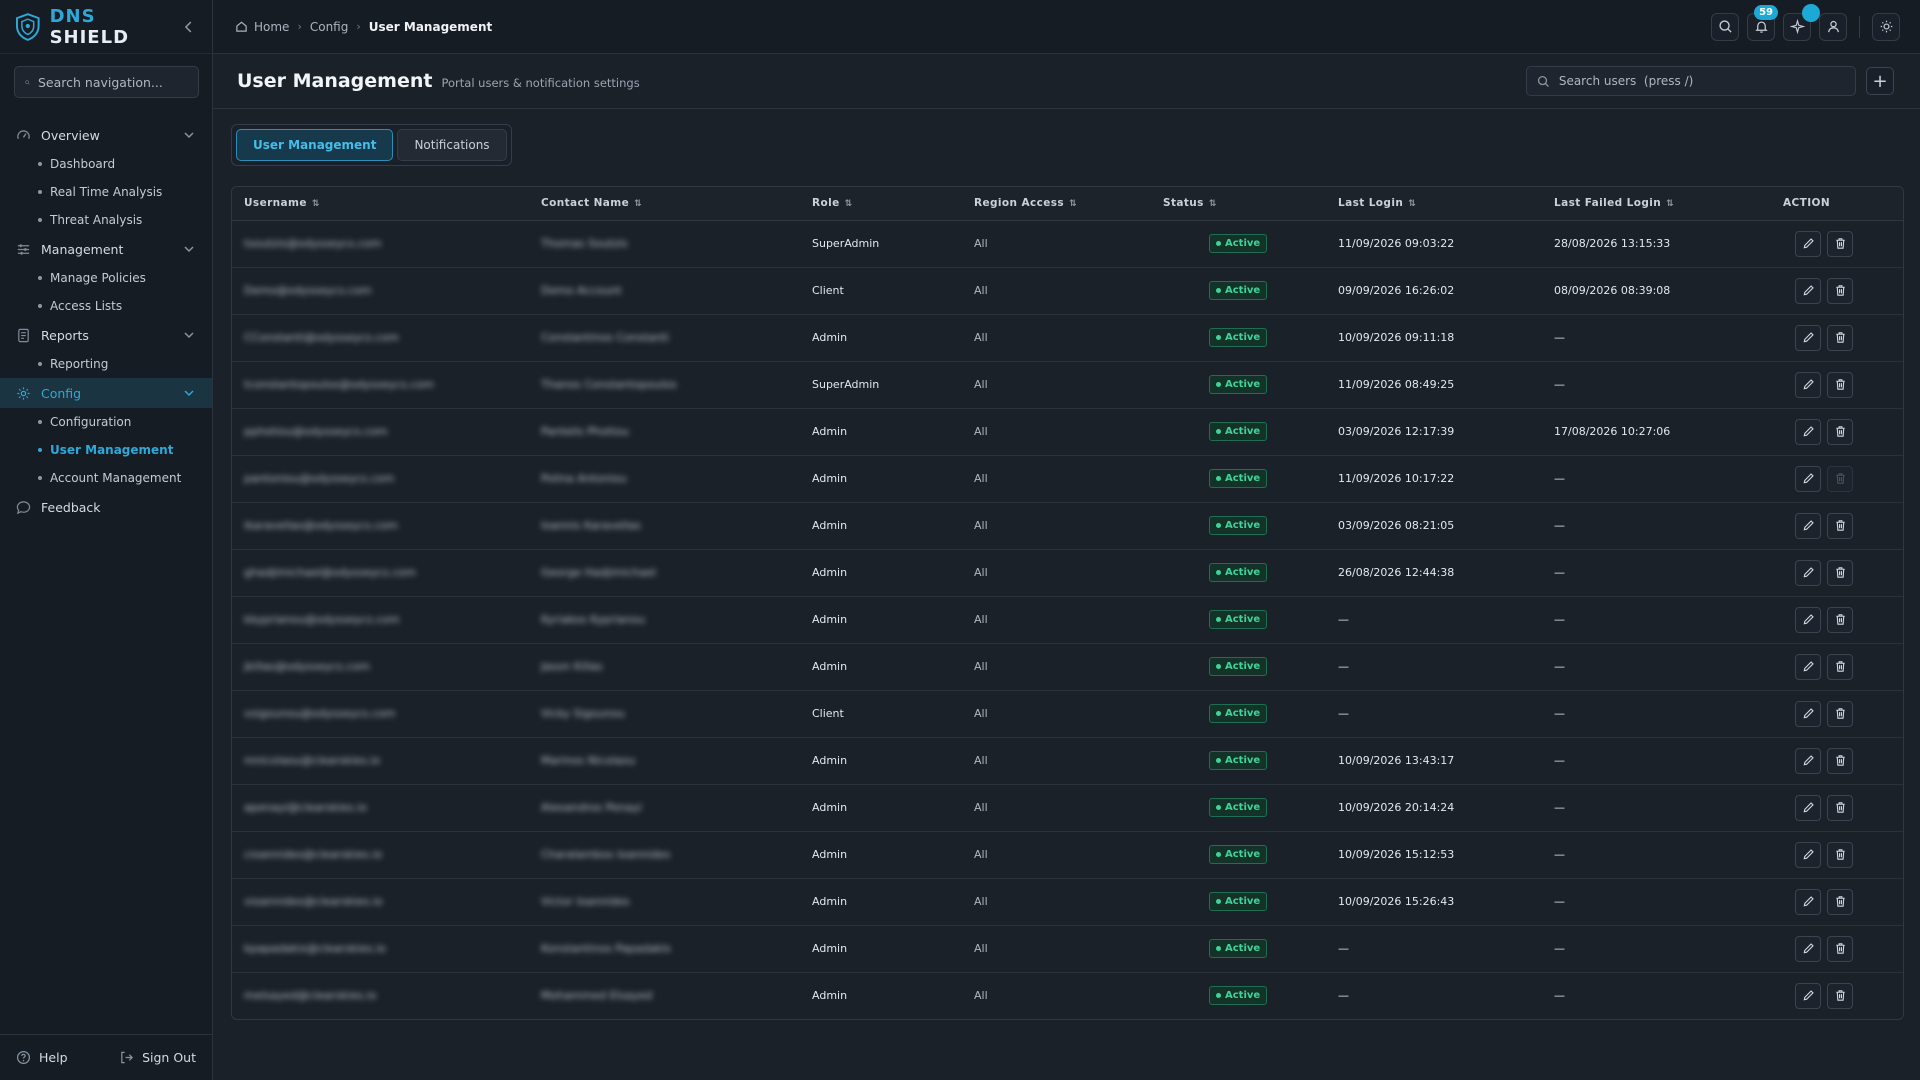 This screenshot has height=1080, width=1920. I want to click on user-search, so click(1691, 81).